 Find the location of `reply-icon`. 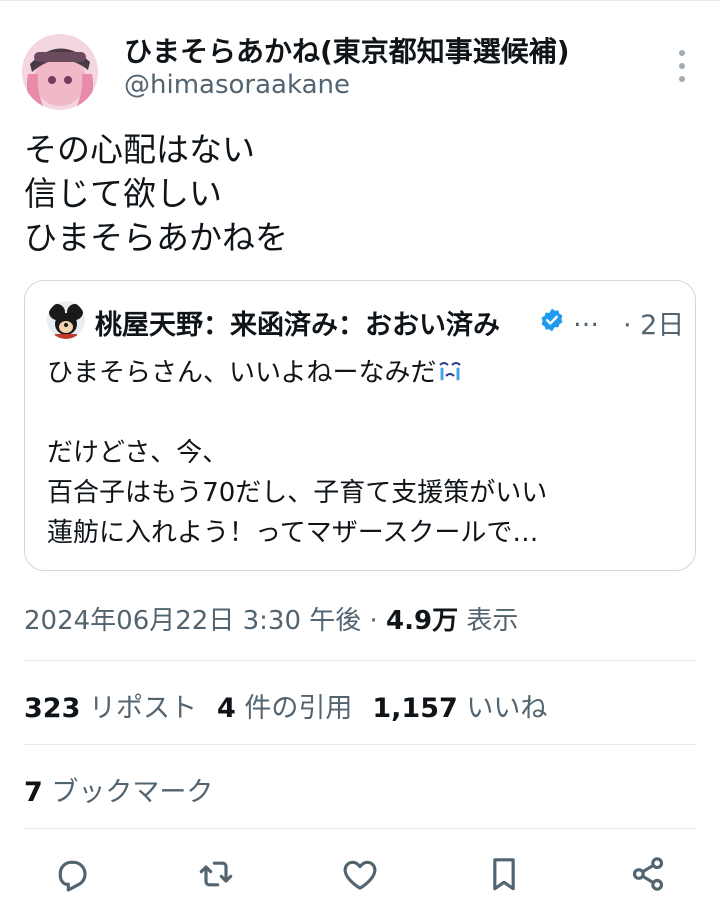

reply-icon is located at coordinates (72, 874).